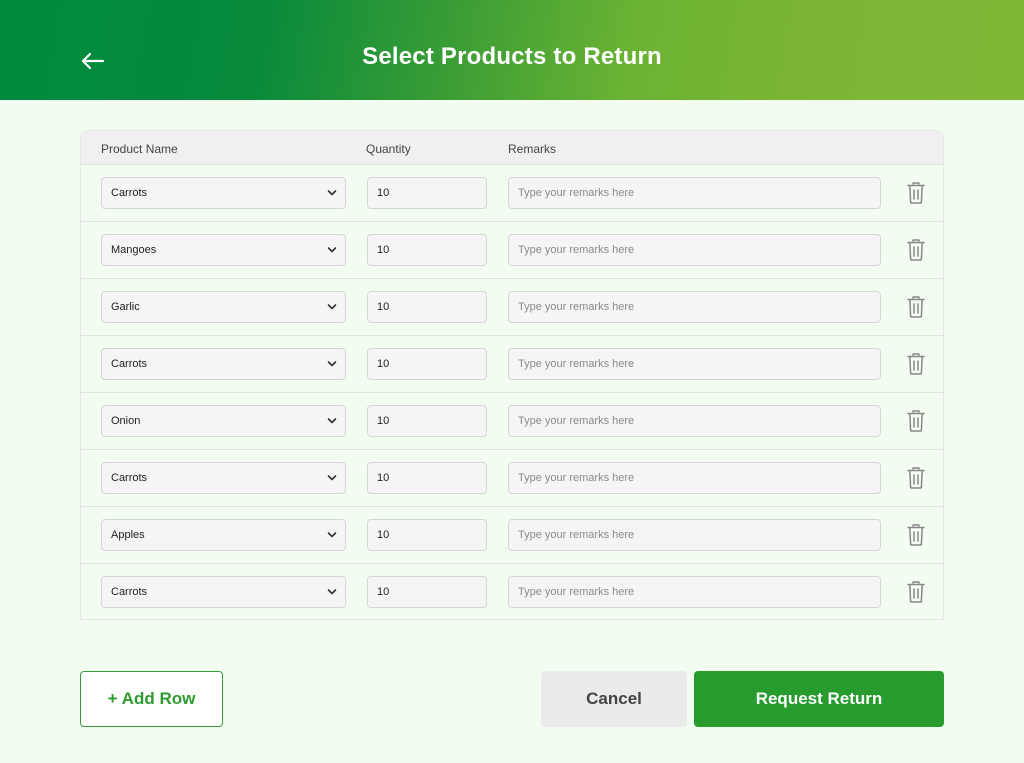 This screenshot has width=1024, height=763. Describe the element at coordinates (126, 421) in the screenshot. I see `product-select-value: Onion` at that location.